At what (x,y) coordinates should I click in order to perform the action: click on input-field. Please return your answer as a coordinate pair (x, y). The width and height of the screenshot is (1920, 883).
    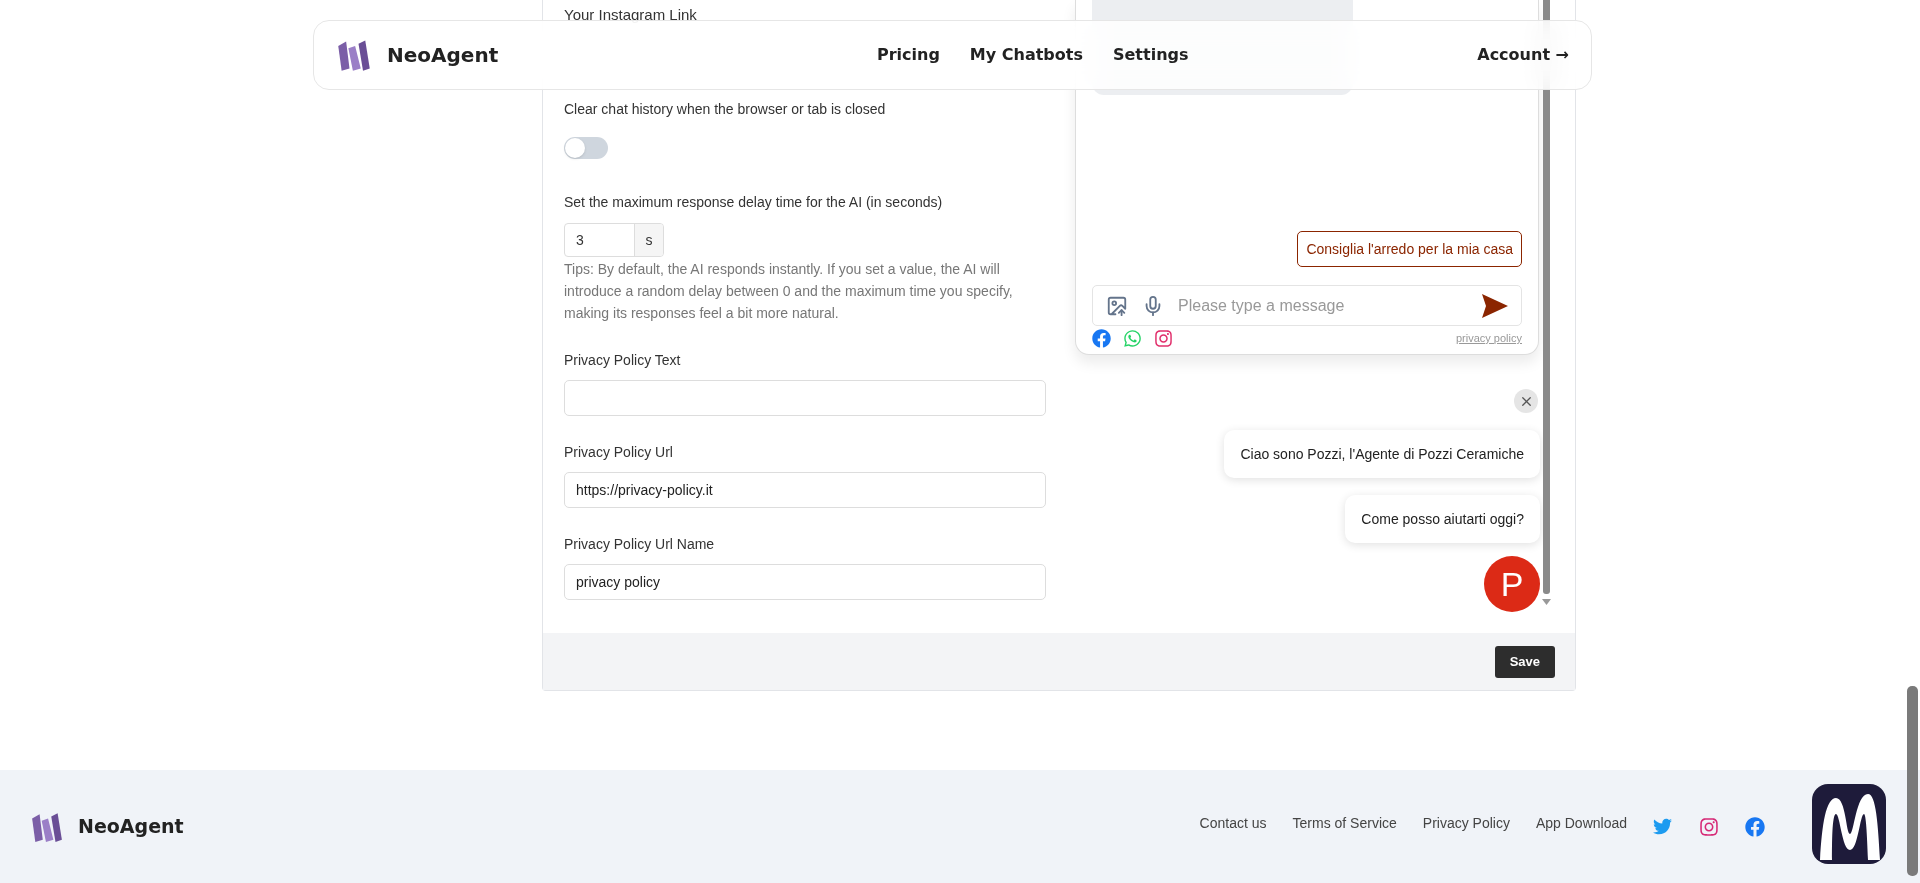
    Looking at the image, I should click on (805, 398).